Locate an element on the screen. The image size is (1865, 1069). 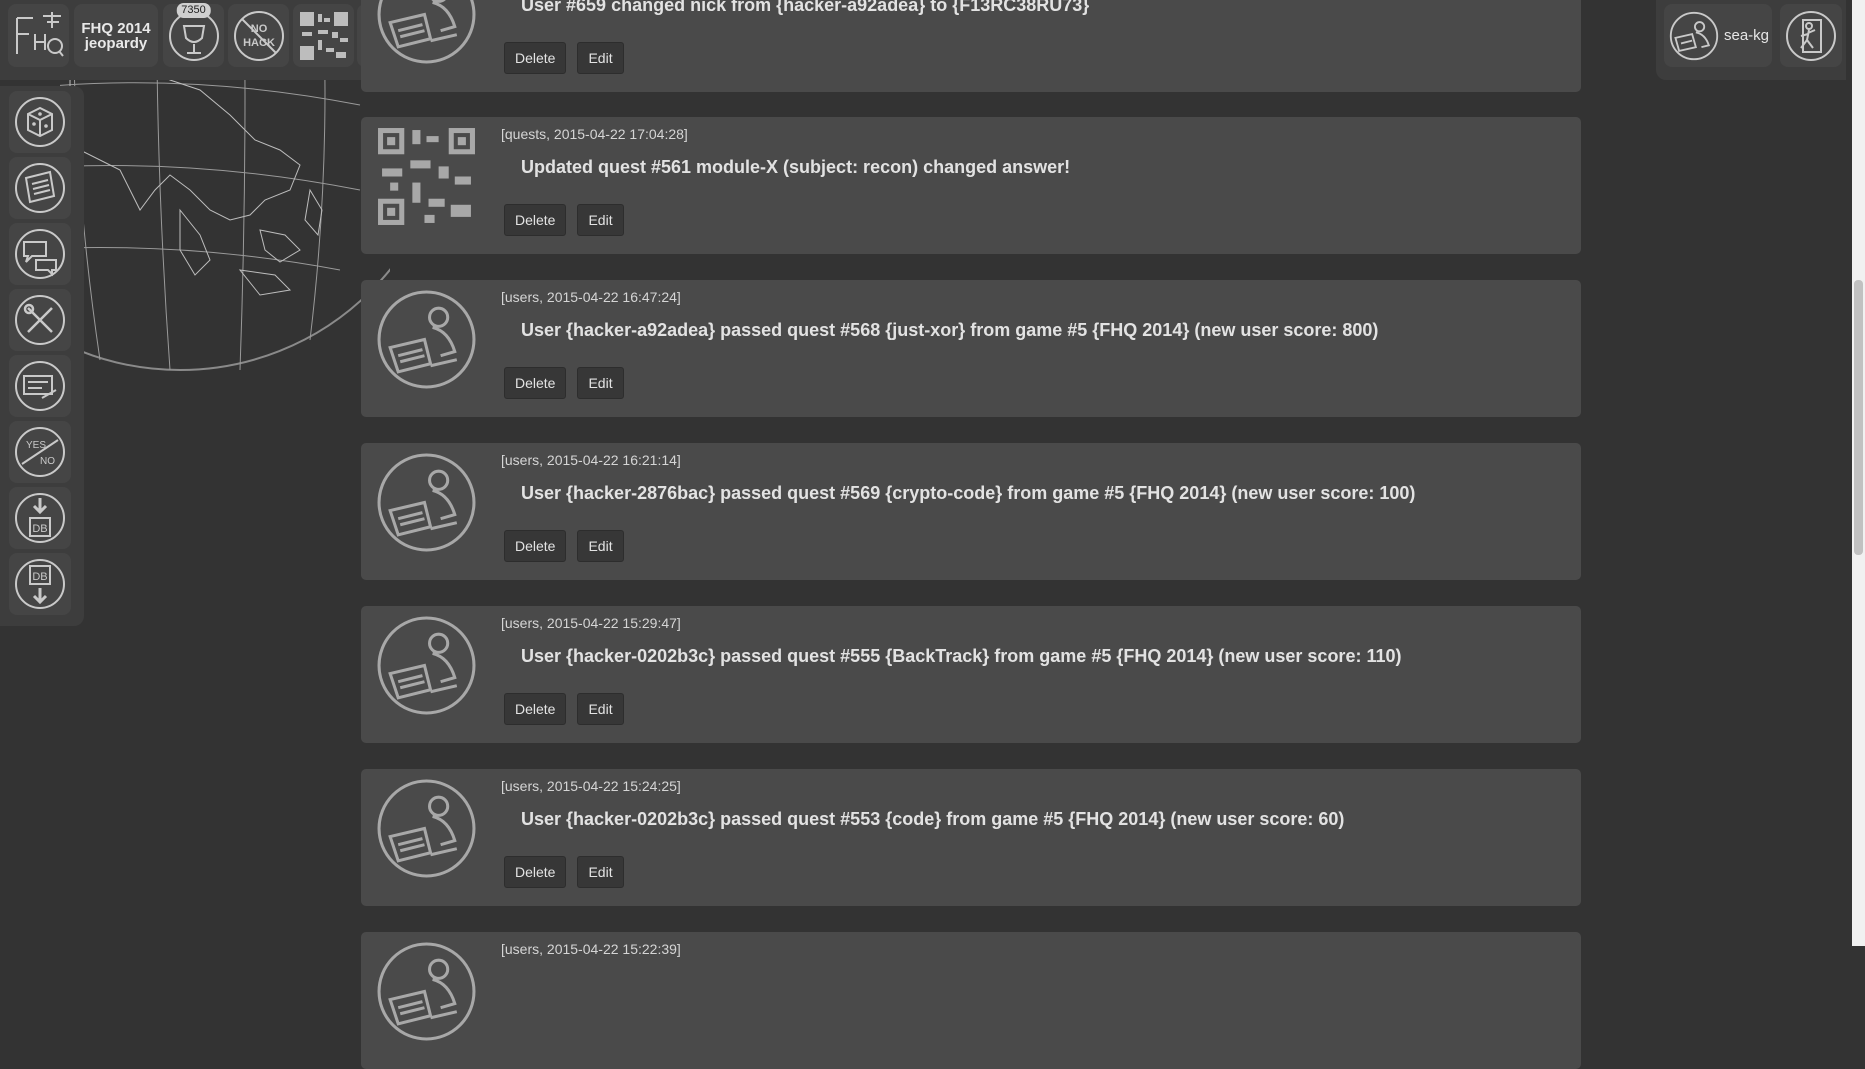
game-title-line1: FHQ 2014 is located at coordinates (116, 28).